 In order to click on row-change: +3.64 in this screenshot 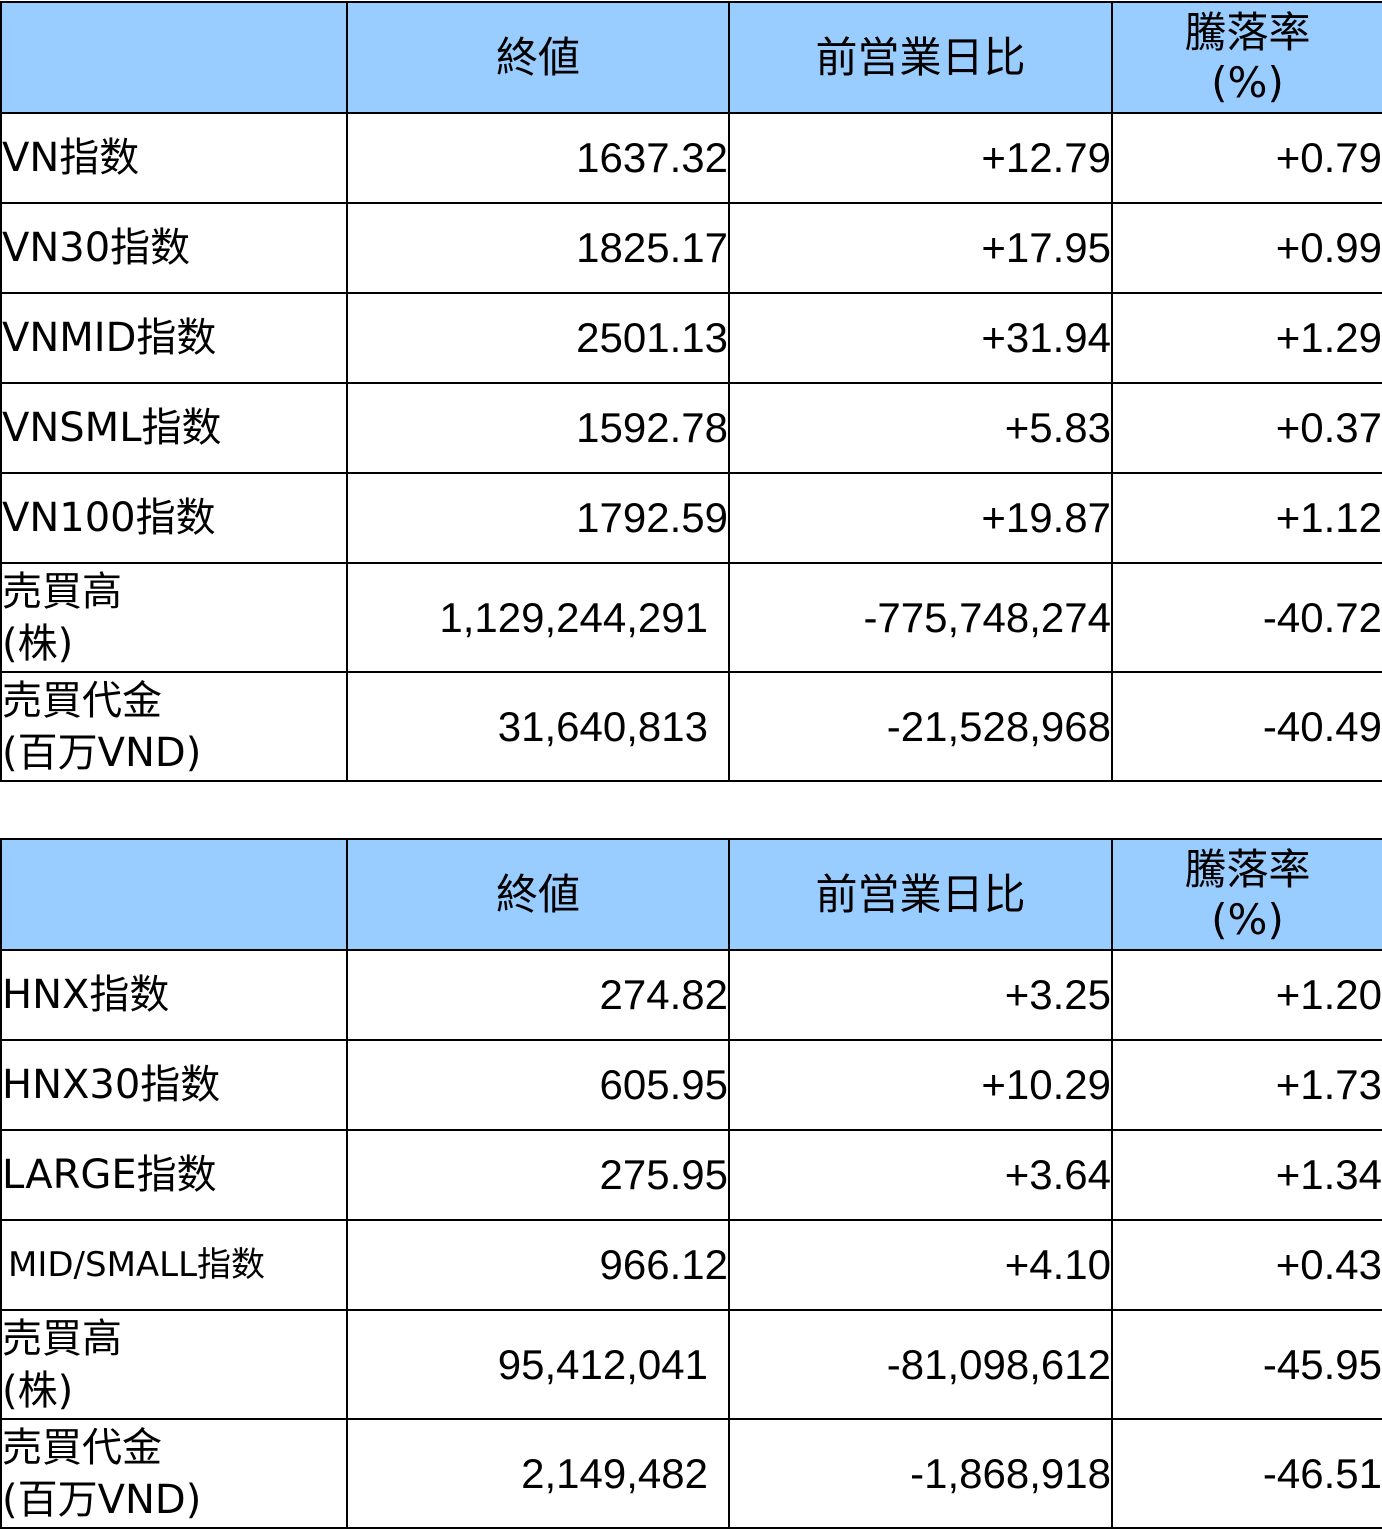, I will do `click(920, 1175)`.